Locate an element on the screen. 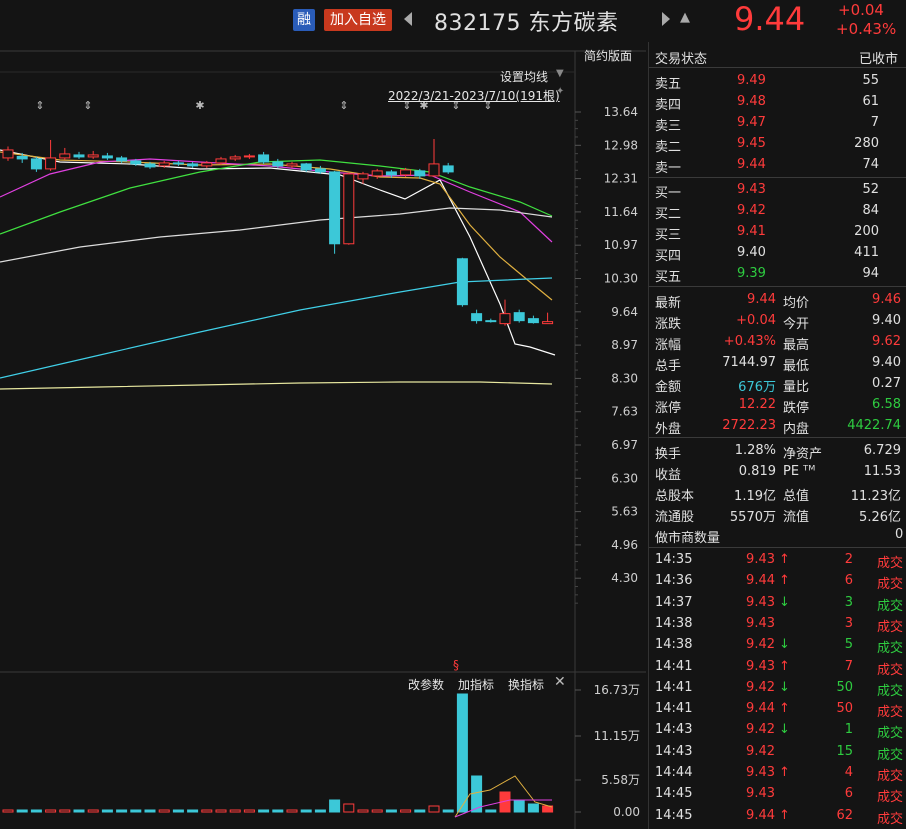  stat-value: 9.40 is located at coordinates (886, 362).